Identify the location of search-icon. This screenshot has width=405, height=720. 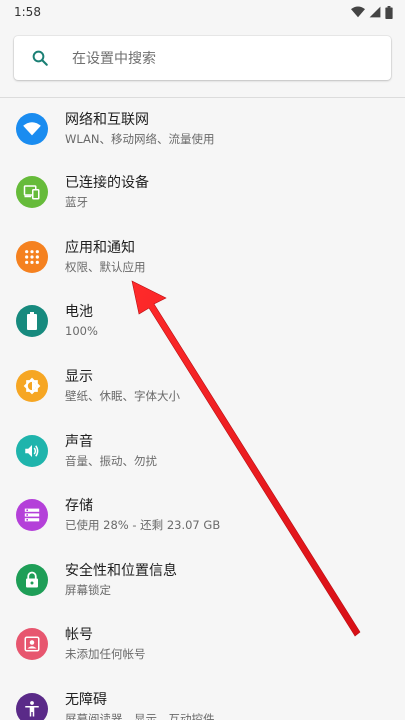
(40, 58).